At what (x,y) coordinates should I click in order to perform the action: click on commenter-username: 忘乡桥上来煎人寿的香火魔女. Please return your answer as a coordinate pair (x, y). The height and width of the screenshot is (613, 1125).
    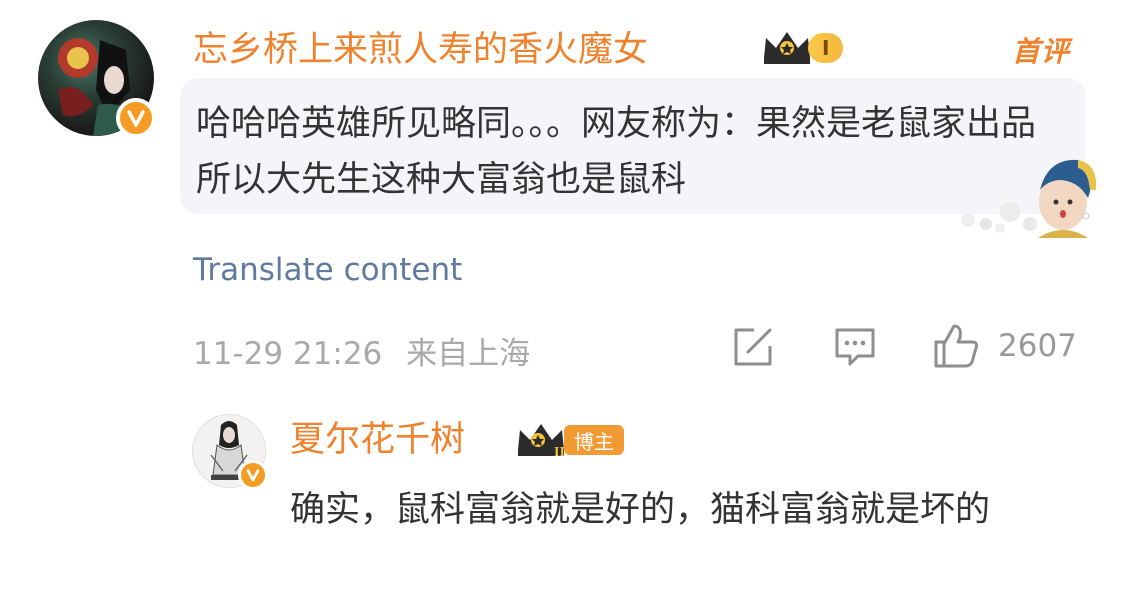
    Looking at the image, I should click on (420, 50).